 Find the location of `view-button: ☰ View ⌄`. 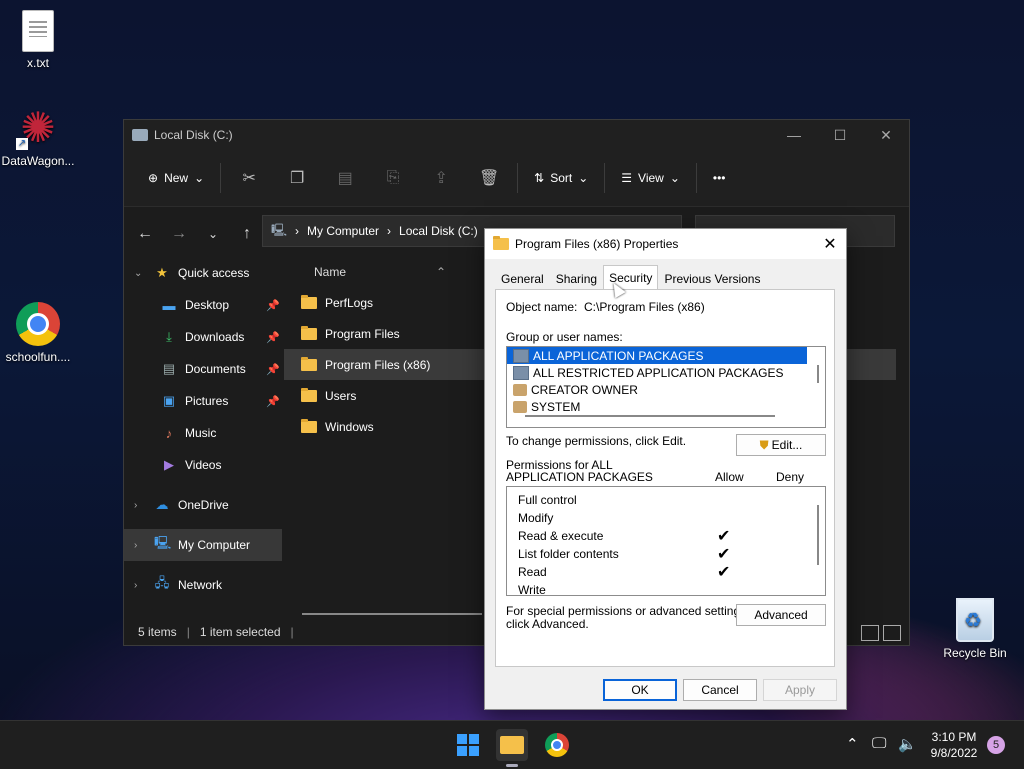

view-button: ☰ View ⌄ is located at coordinates (650, 178).